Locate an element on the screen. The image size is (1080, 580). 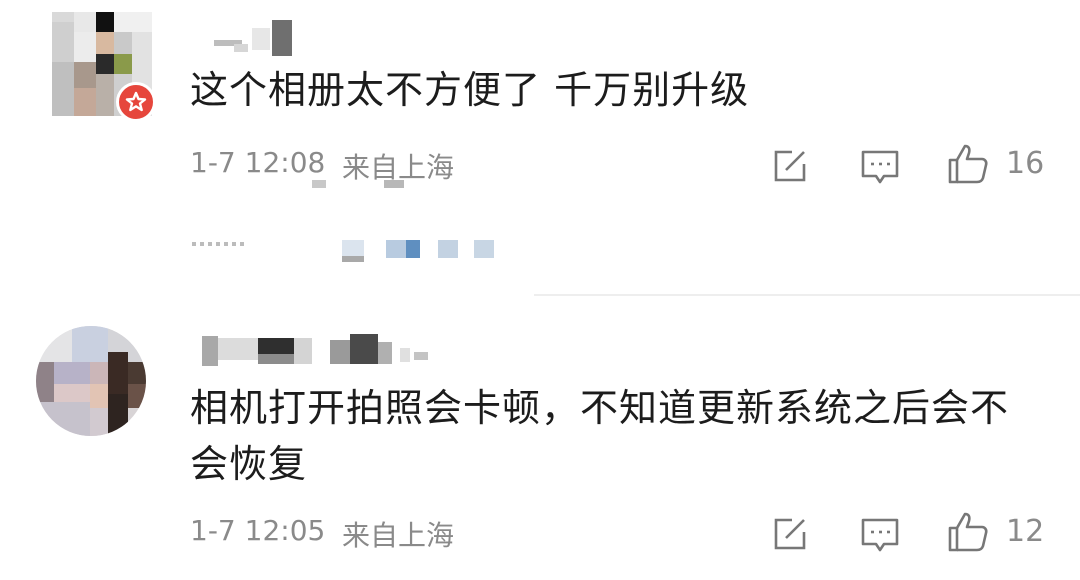
comment-time: 1-7 12:08 is located at coordinates (258, 162).